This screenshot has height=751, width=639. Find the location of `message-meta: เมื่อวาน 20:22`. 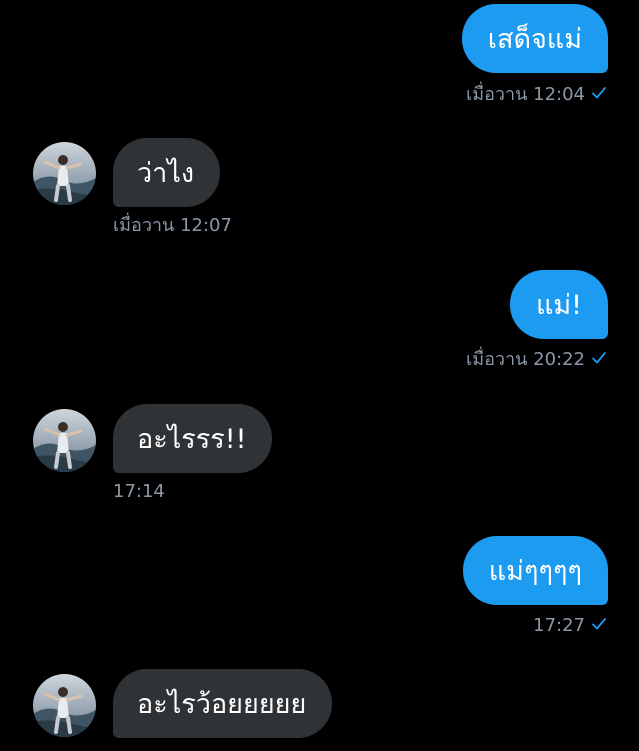

message-meta: เมื่อวาน 20:22 is located at coordinates (536, 360).